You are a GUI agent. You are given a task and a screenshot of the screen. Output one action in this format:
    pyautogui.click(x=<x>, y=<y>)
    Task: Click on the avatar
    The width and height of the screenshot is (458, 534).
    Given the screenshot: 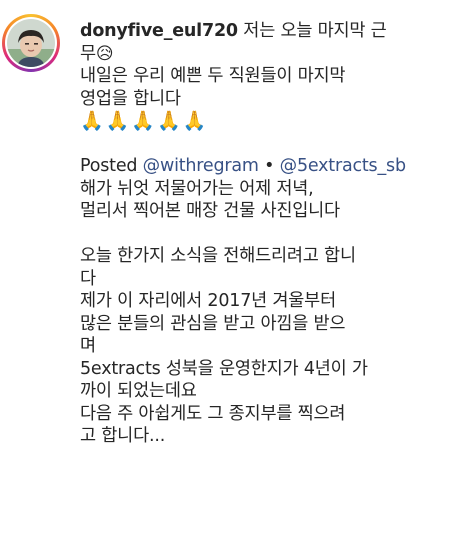 What is the action you would take?
    pyautogui.click(x=31, y=43)
    